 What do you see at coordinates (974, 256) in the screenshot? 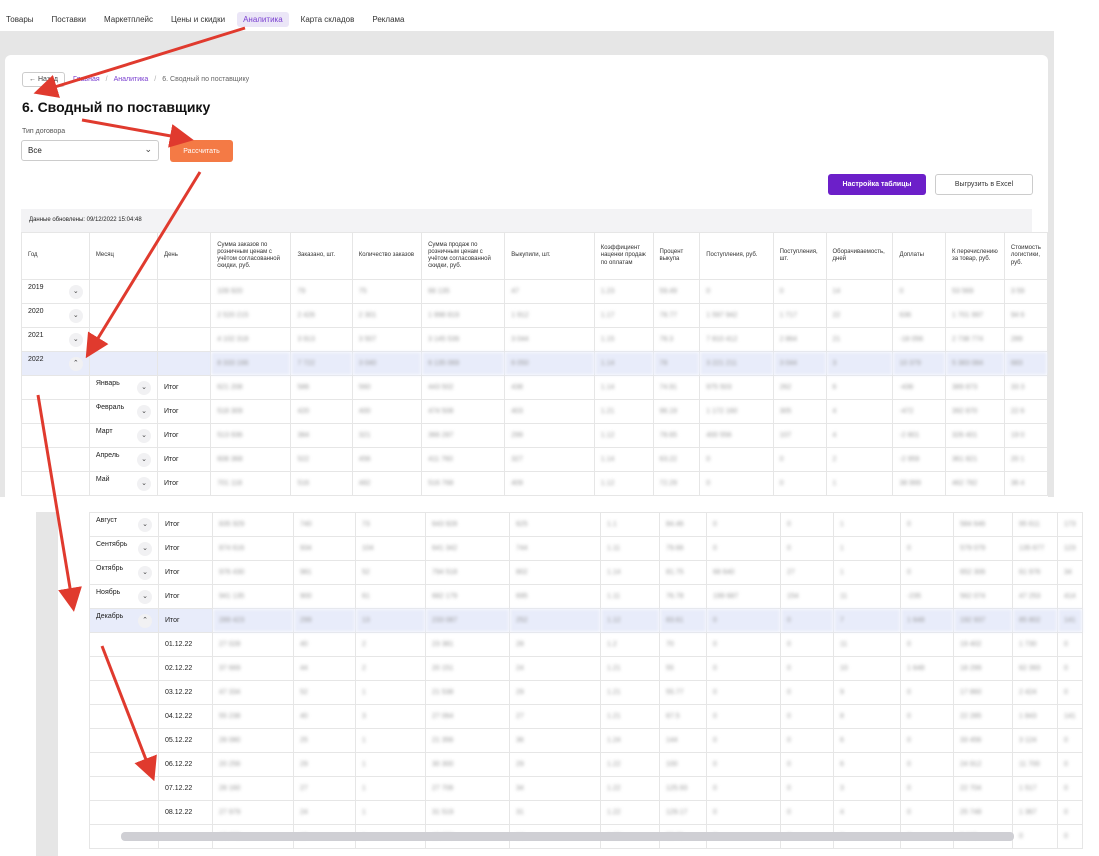
I see `column-header: К перечислению за товар, руб.` at bounding box center [974, 256].